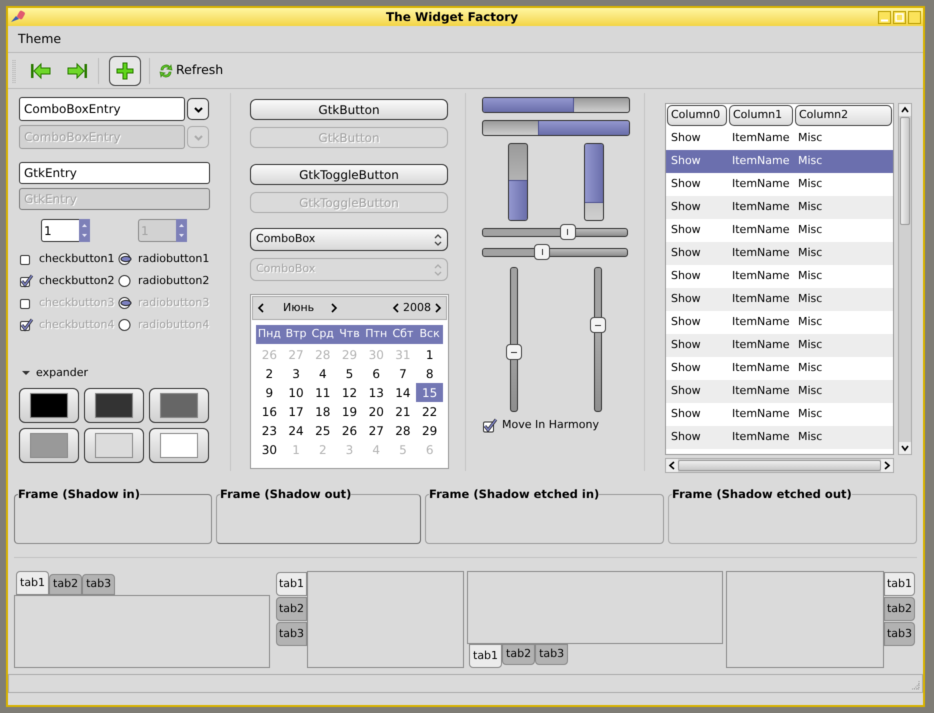 This screenshot has height=713, width=934. Describe the element at coordinates (403, 392) in the screenshot. I see `calendar-day: 14` at that location.